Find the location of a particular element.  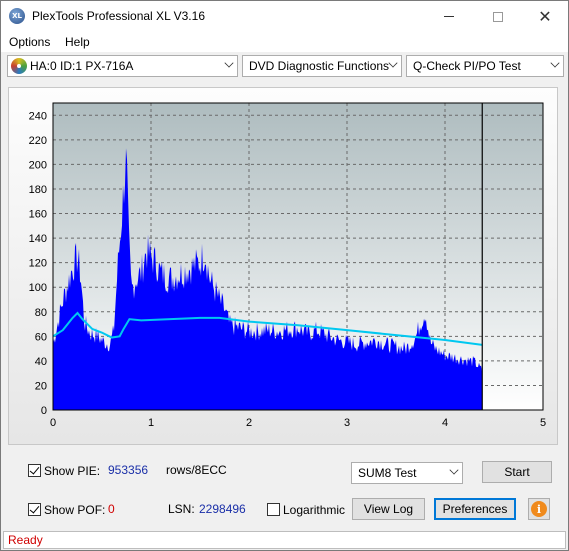

minimize-icon is located at coordinates (449, 16).